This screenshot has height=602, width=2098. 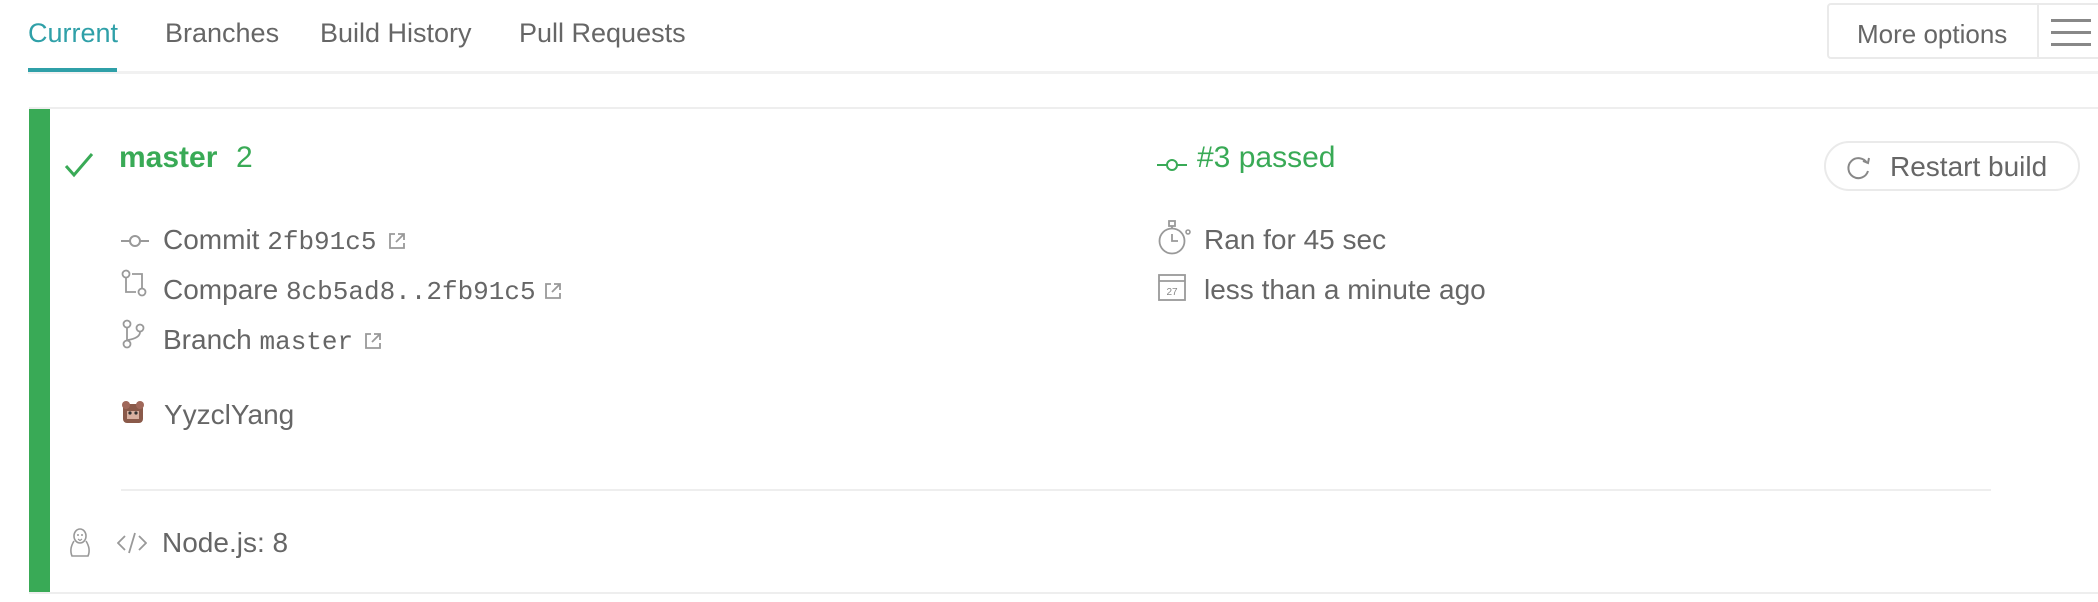 What do you see at coordinates (1932, 34) in the screenshot?
I see `more-options-label: More options` at bounding box center [1932, 34].